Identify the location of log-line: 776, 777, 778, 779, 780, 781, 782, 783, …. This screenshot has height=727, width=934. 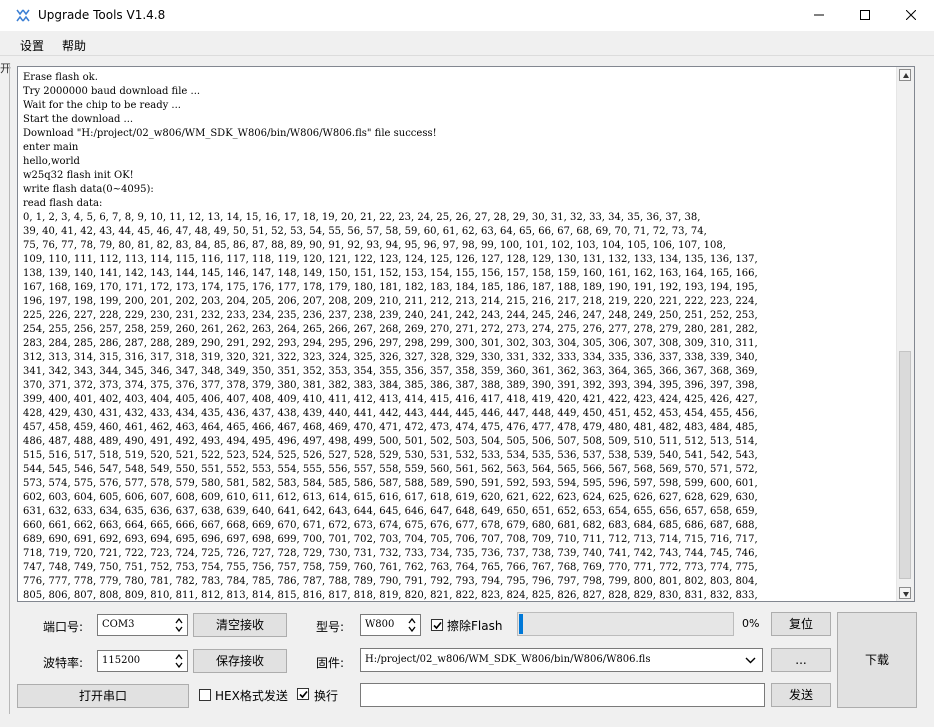
(390, 581).